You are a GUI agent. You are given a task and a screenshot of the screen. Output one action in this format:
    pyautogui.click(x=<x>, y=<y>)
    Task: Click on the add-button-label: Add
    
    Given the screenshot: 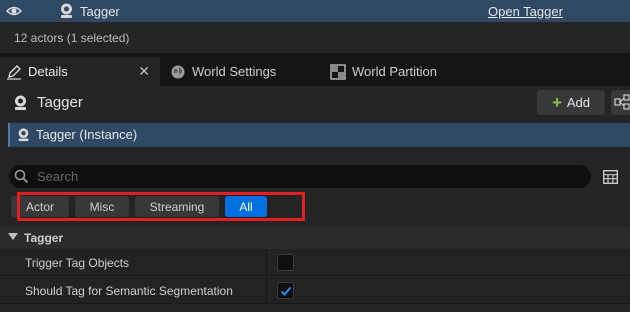 What is the action you would take?
    pyautogui.click(x=578, y=102)
    